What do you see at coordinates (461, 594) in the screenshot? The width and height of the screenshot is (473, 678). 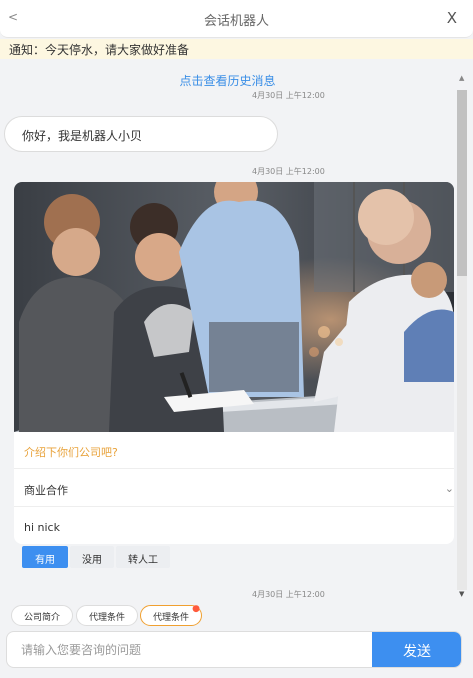 I see `scroll-down-icon: ▼` at bounding box center [461, 594].